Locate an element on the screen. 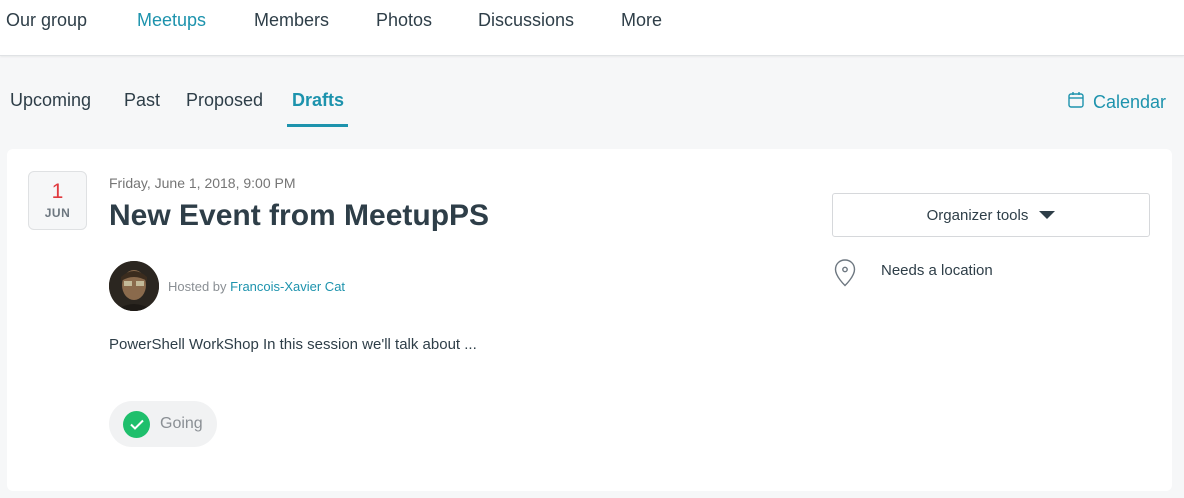 The width and height of the screenshot is (1184, 498). host-avatar is located at coordinates (134, 286).